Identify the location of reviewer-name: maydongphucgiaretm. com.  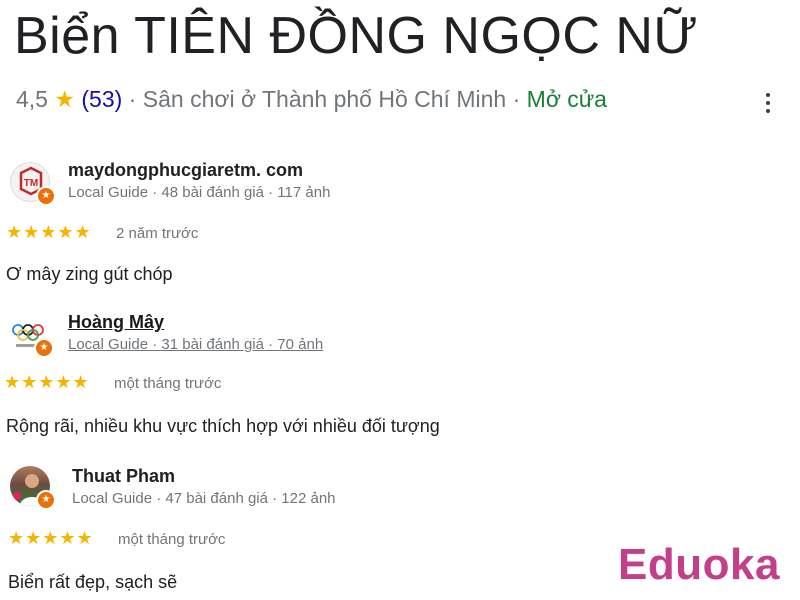
(185, 170).